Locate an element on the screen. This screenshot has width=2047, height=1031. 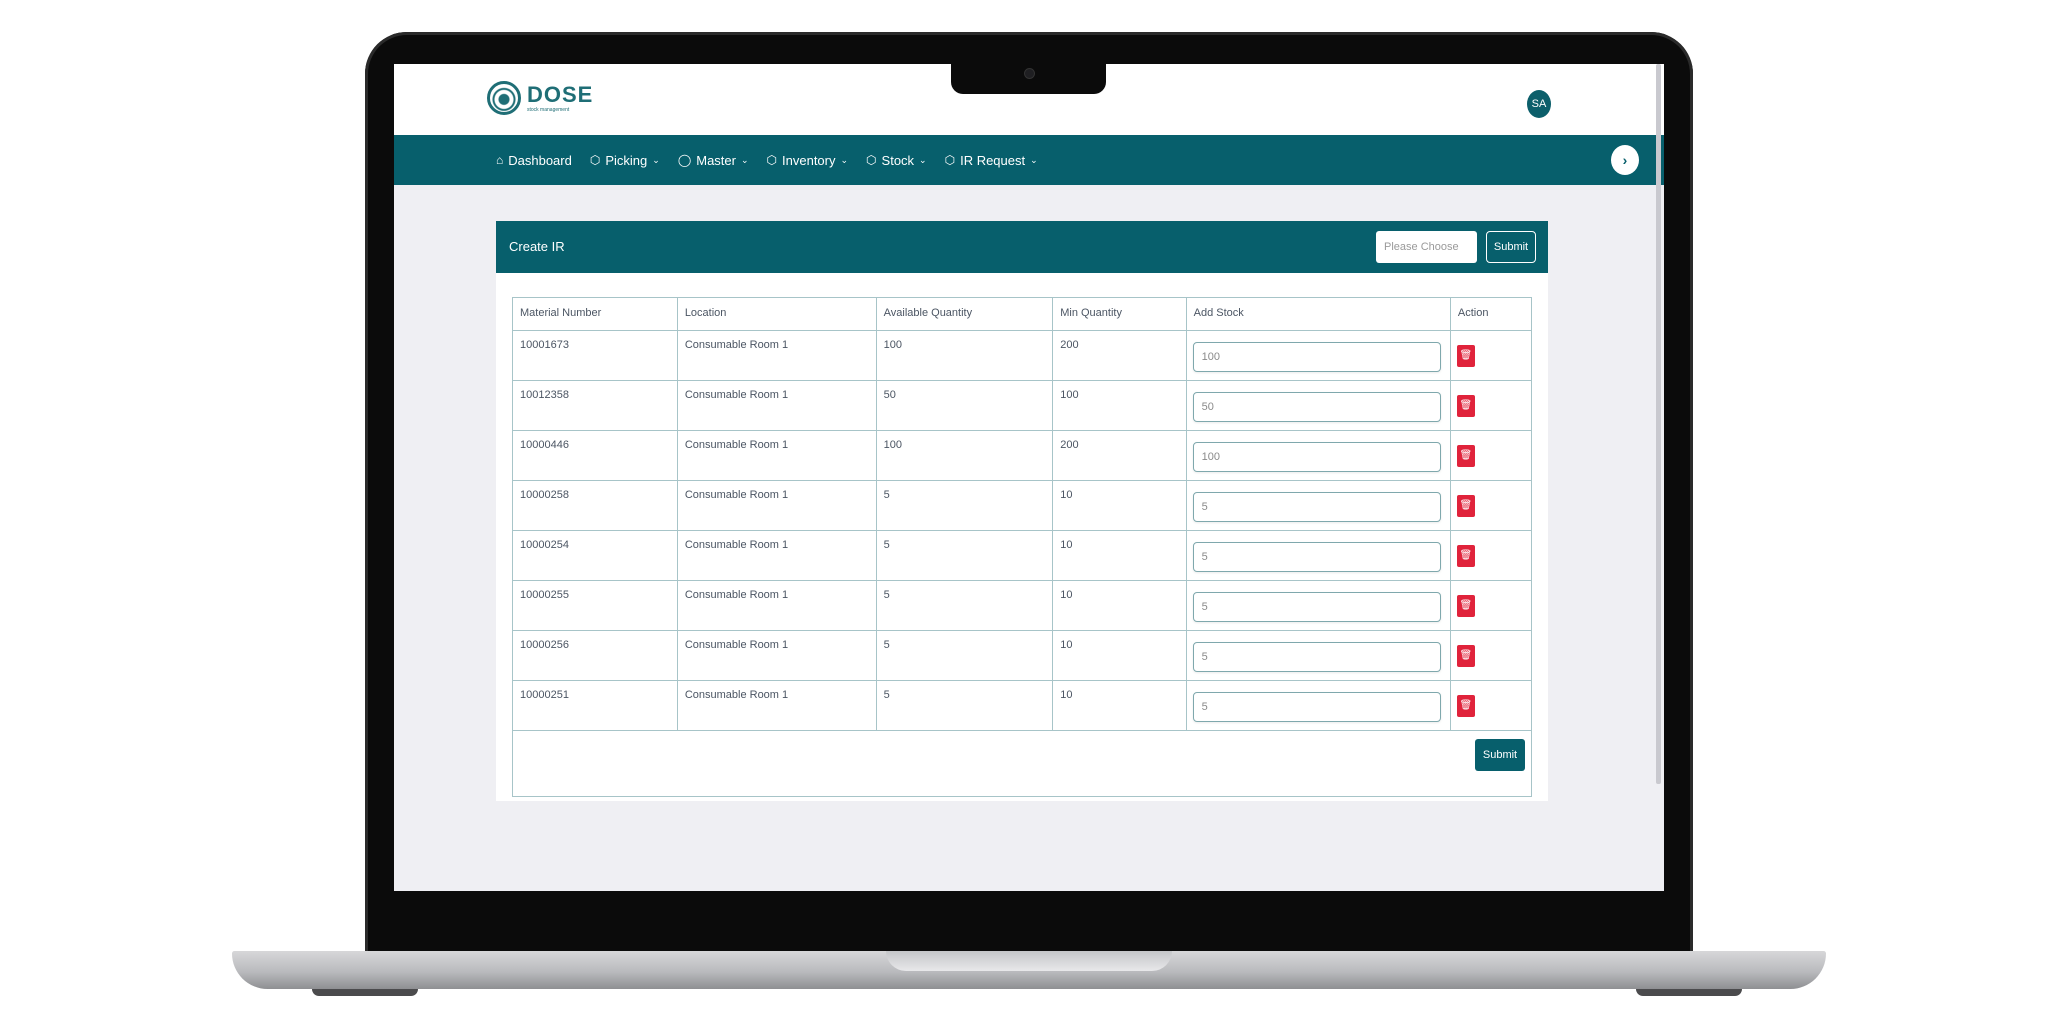
camera-notch is located at coordinates (1028, 79).